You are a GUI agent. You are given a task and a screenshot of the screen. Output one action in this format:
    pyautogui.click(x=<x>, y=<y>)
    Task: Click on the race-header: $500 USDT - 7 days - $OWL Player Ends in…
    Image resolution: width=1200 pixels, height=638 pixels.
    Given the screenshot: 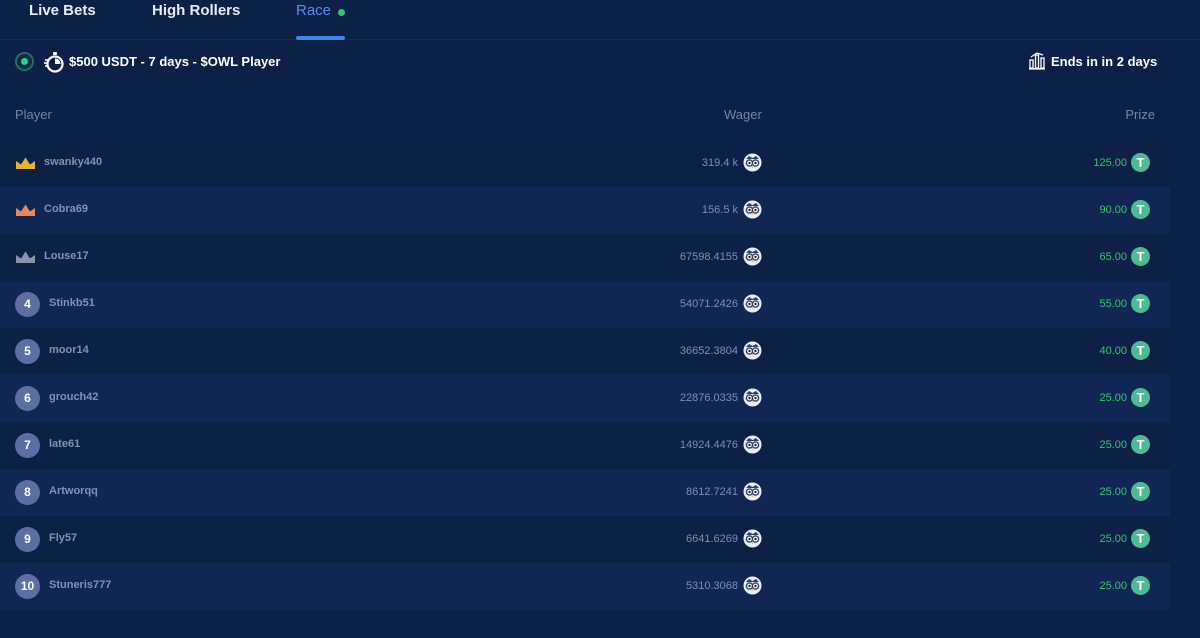 What is the action you would take?
    pyautogui.click(x=600, y=63)
    